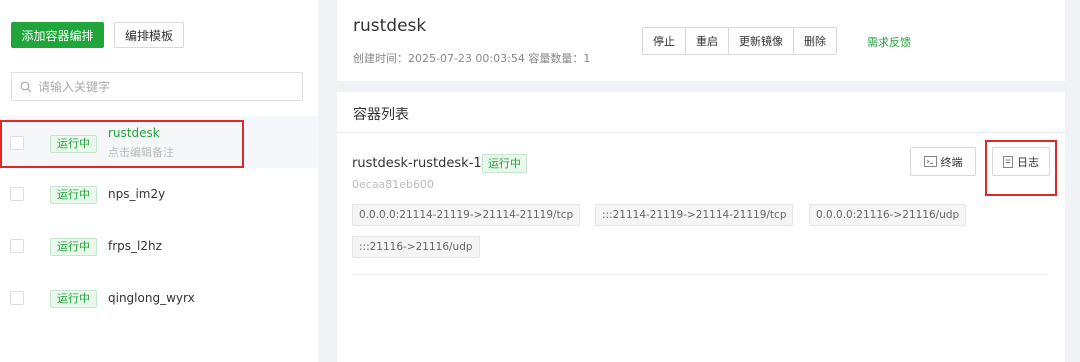 Image resolution: width=1080 pixels, height=362 pixels. What do you see at coordinates (889, 42) in the screenshot?
I see `feedback-link: 需求反馈` at bounding box center [889, 42].